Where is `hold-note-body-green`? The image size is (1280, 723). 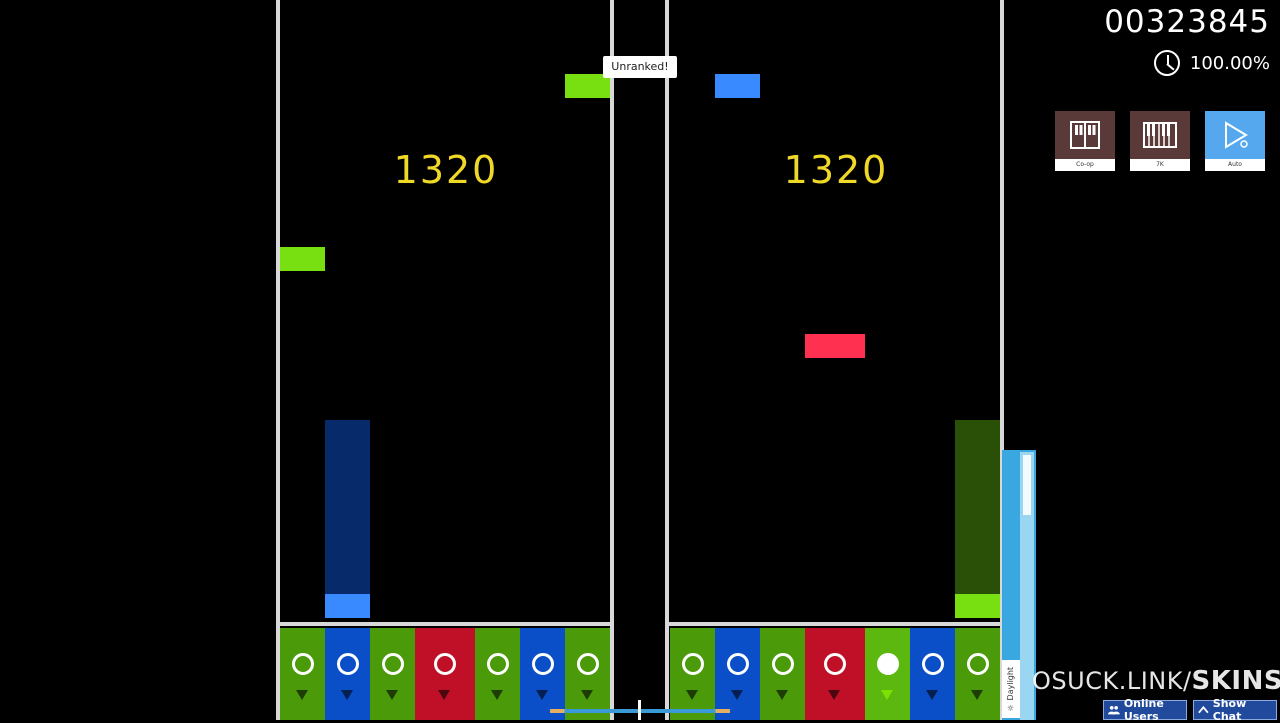
hold-note-body-green is located at coordinates (977, 507).